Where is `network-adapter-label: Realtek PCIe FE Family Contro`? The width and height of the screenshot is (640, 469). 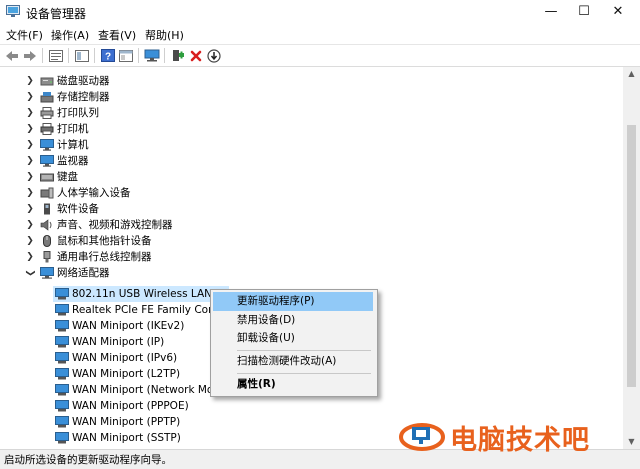 network-adapter-label: Realtek PCIe FE Family Contro is located at coordinates (151, 310).